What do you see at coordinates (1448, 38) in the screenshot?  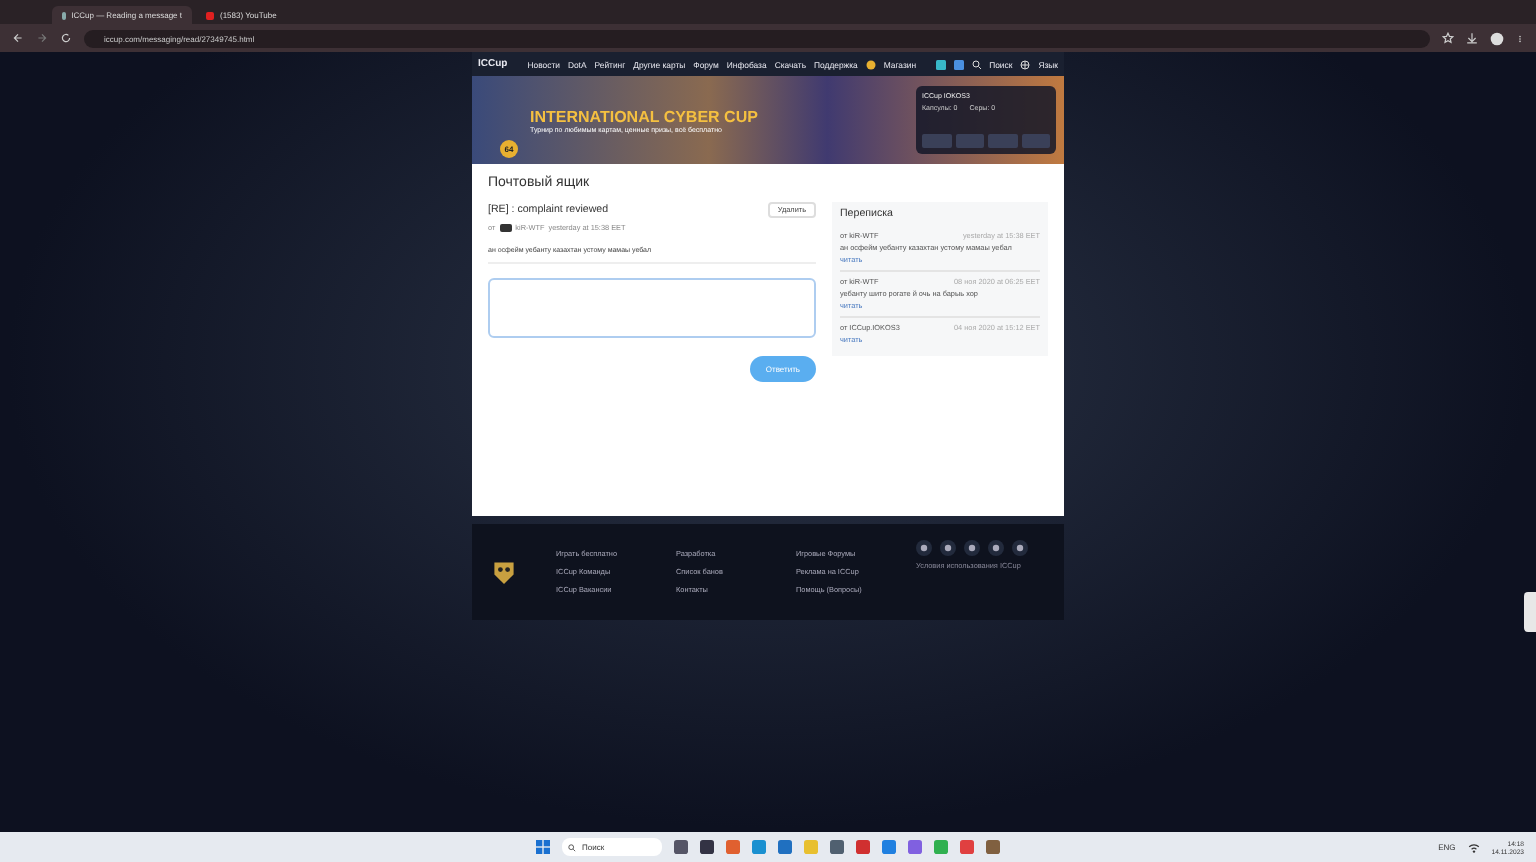 I see `star-icon` at bounding box center [1448, 38].